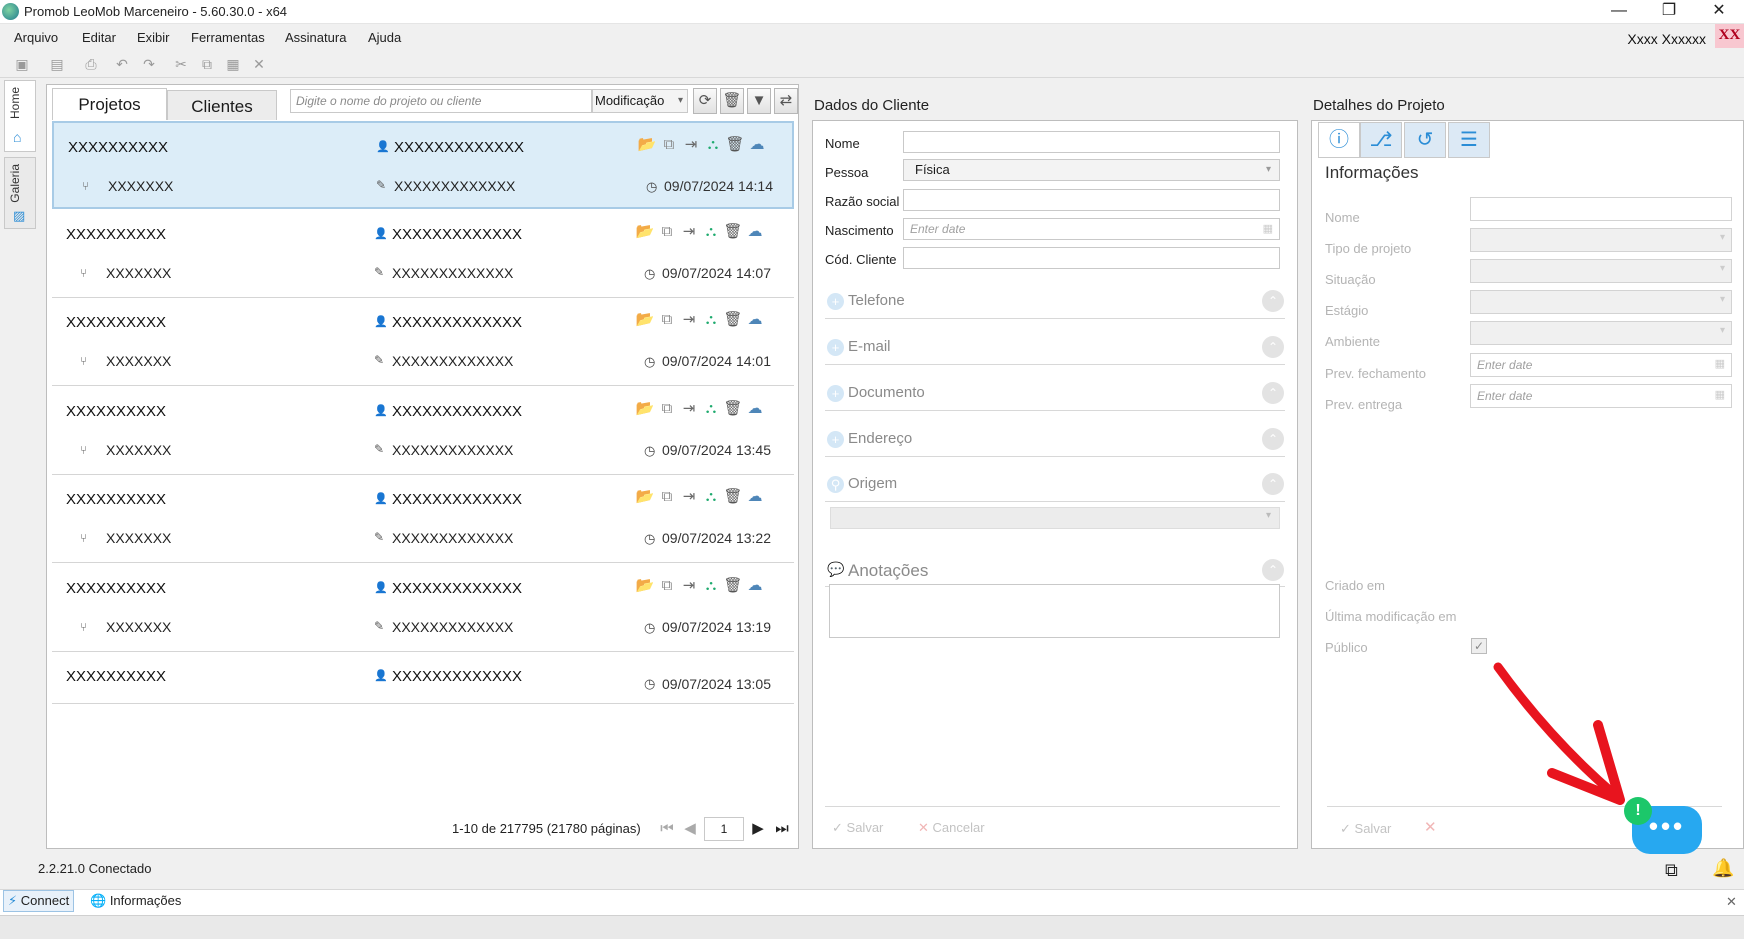 The image size is (1744, 939). What do you see at coordinates (857, 828) in the screenshot?
I see `client-save-button: ✓ Salvar` at bounding box center [857, 828].